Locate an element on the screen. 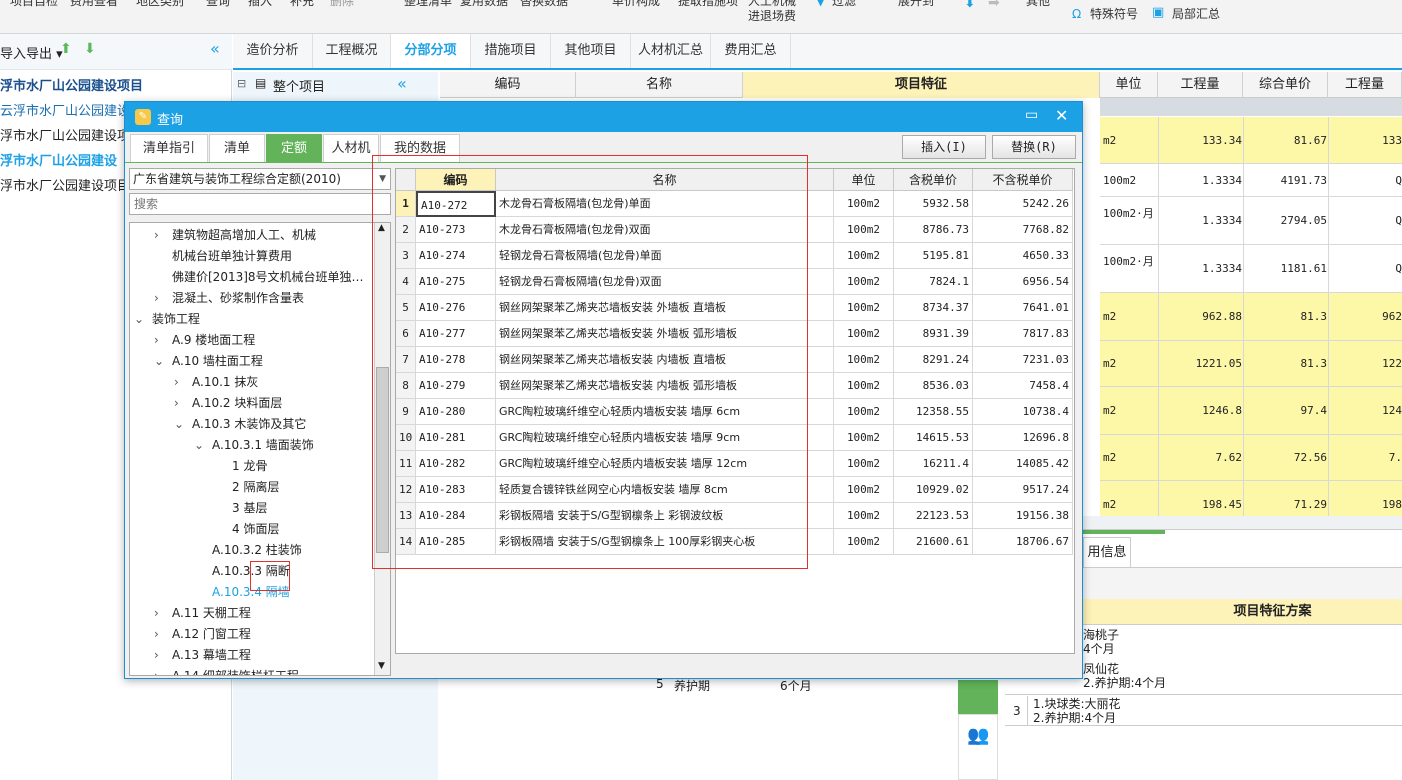  tree-root-label: 整个项目 is located at coordinates (299, 85).